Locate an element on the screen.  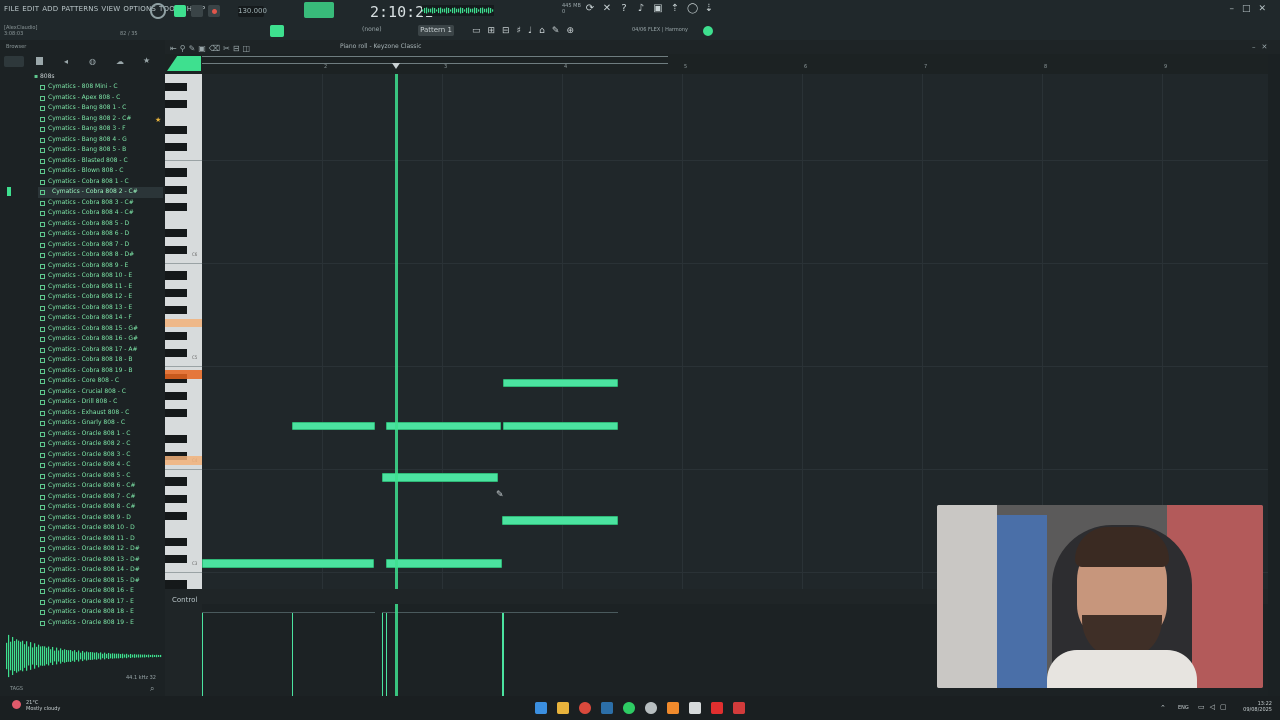
browser-file-item: Cymatics - Oracle 808 16 - E is located at coordinates (100, 591).